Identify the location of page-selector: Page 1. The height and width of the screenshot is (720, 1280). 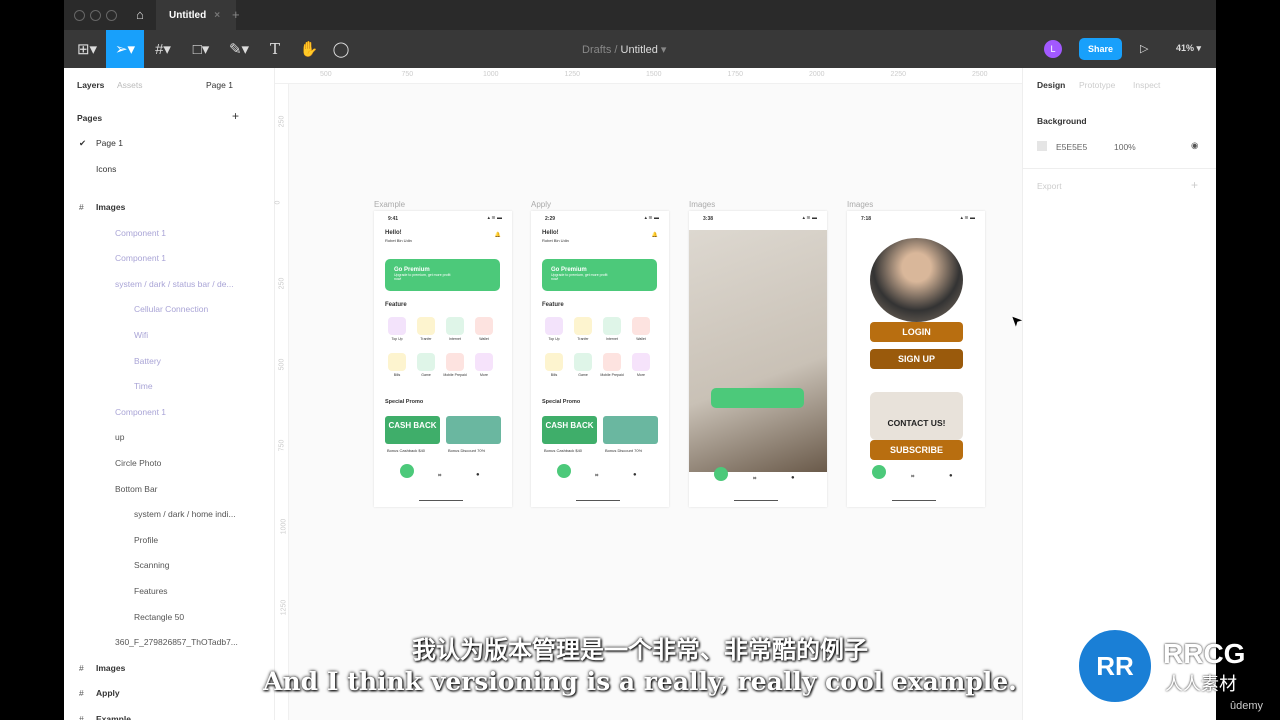
(219, 85).